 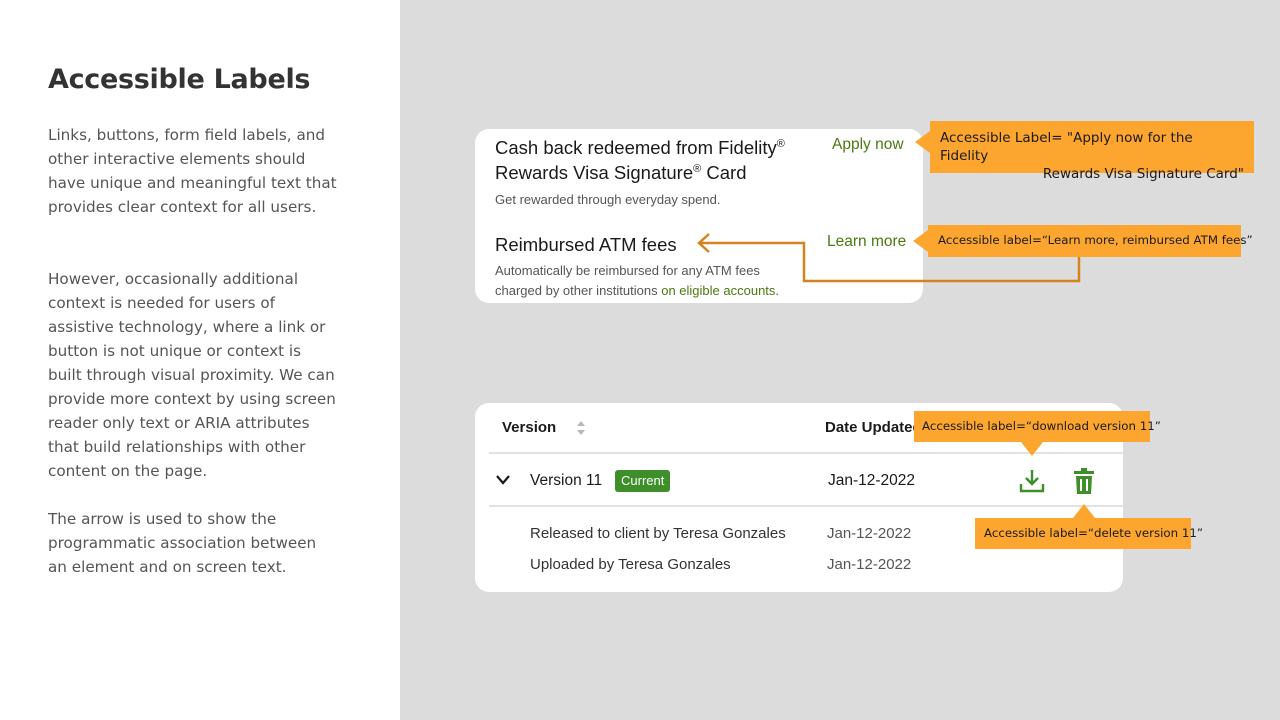 I want to click on offer-description-text: charged by other institutions, so click(x=578, y=290).